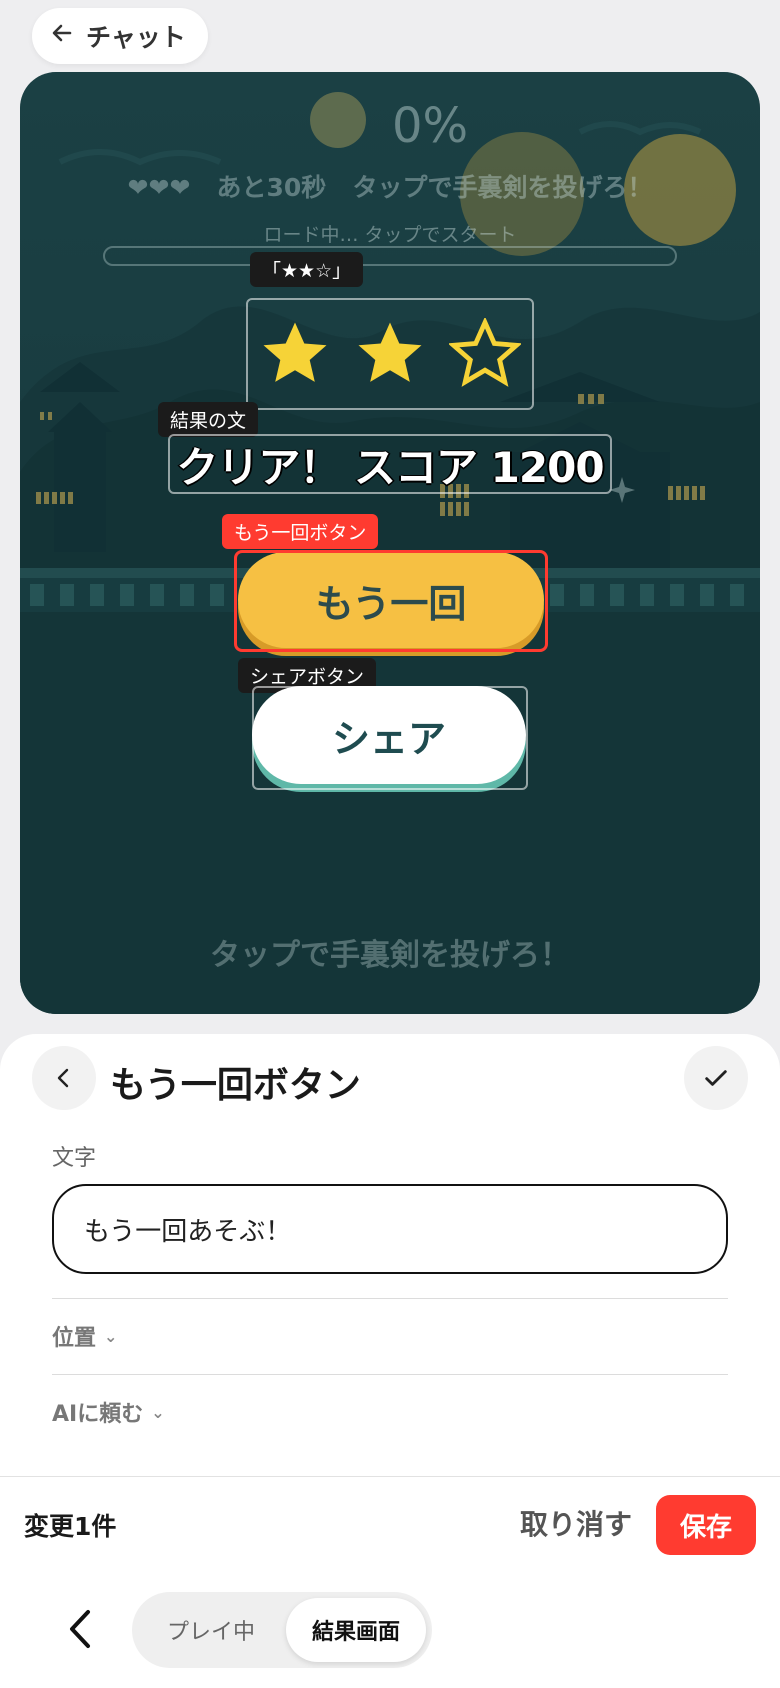 The width and height of the screenshot is (780, 1688). I want to click on text-field-label: 文字, so click(74, 1158).